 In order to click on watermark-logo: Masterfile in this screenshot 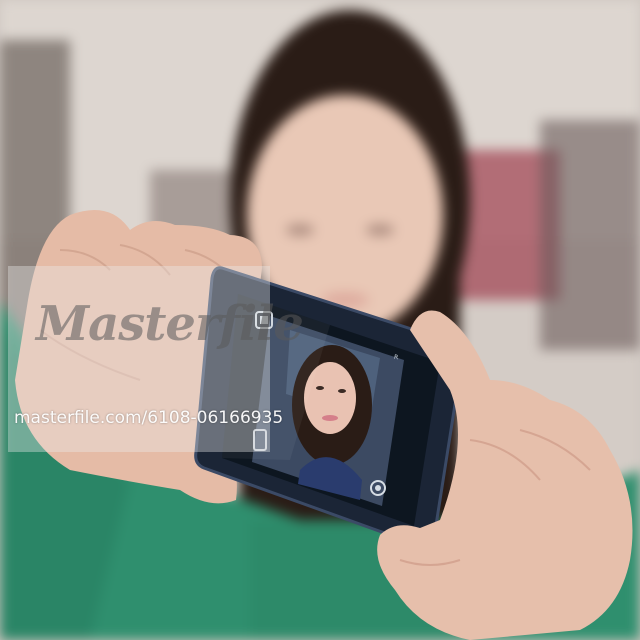, I will do `click(170, 324)`.